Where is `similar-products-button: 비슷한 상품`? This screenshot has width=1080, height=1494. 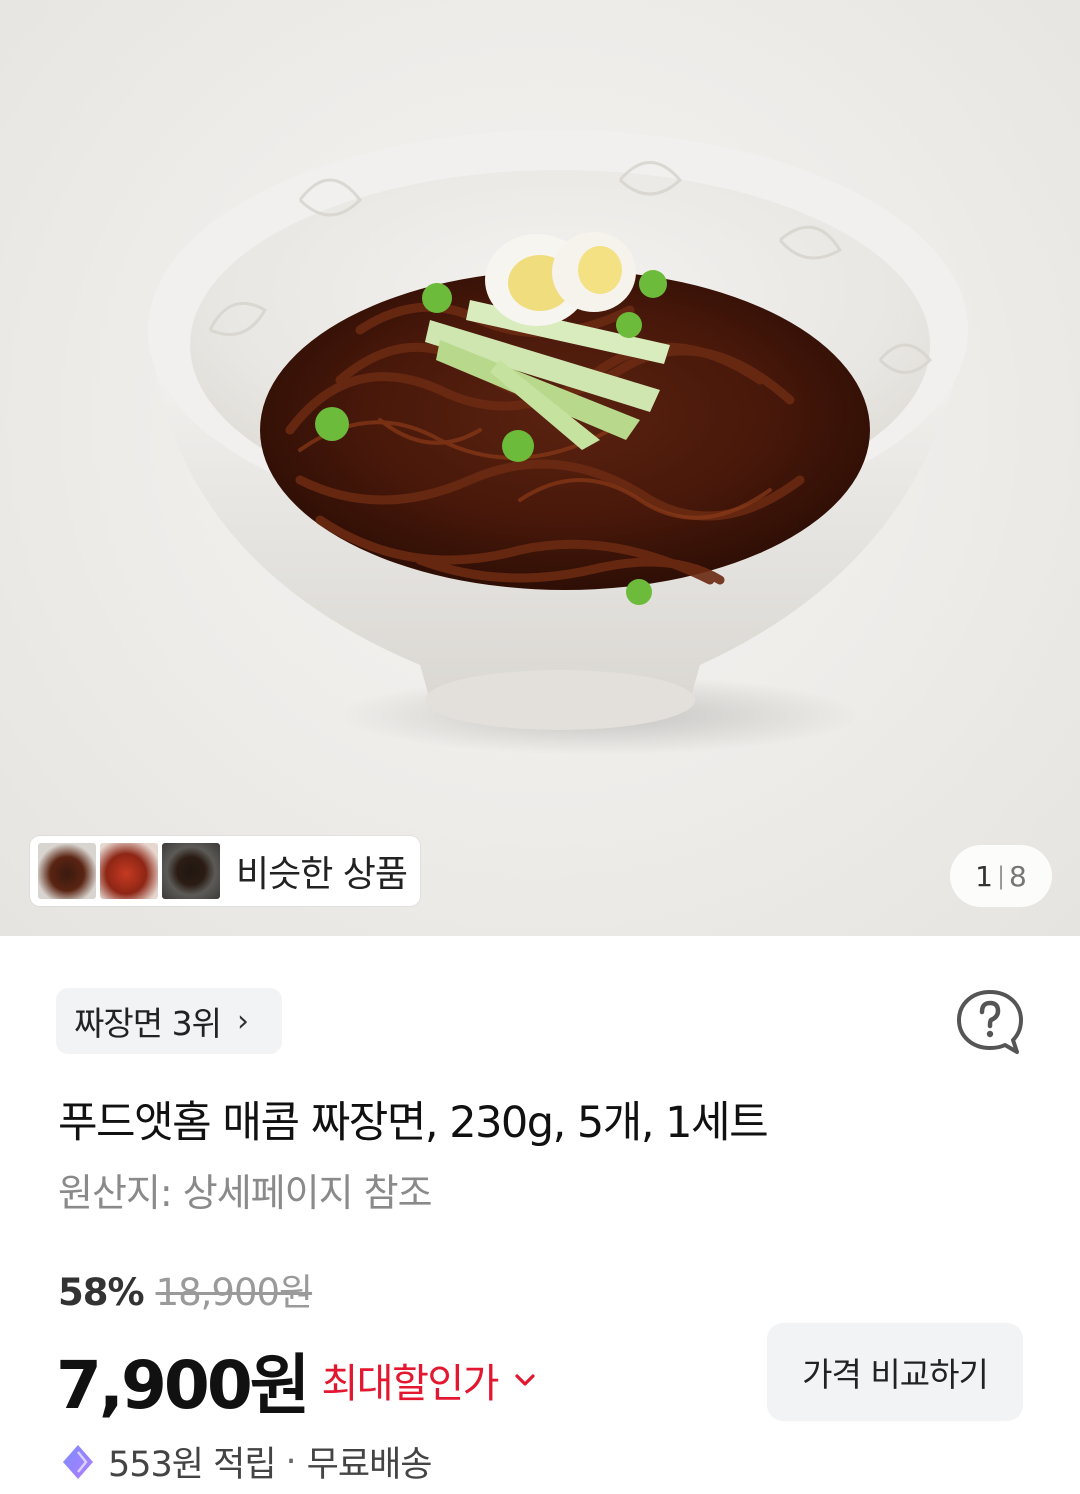
similar-products-button: 비슷한 상품 is located at coordinates (225, 871).